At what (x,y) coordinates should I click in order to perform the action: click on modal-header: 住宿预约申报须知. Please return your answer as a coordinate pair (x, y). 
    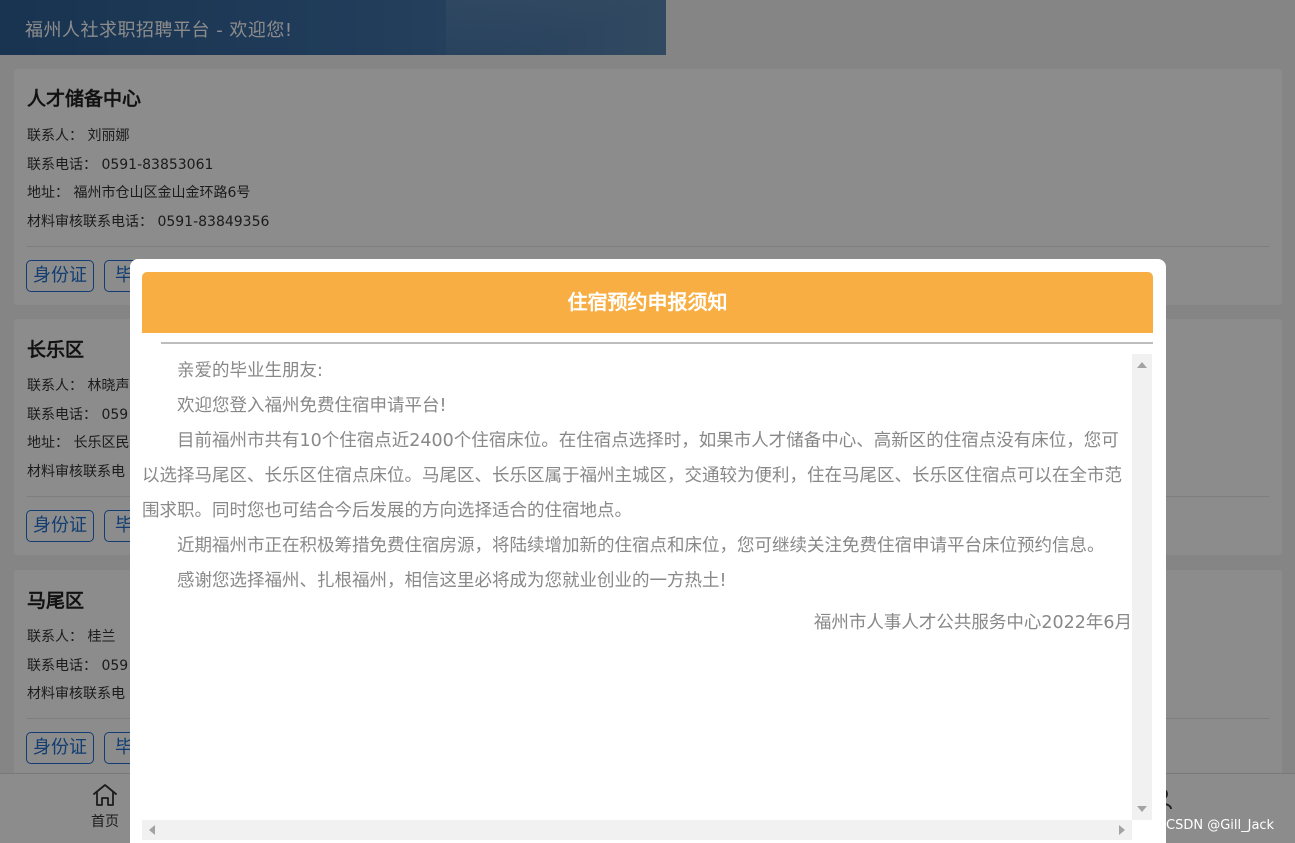
    Looking at the image, I should click on (647, 302).